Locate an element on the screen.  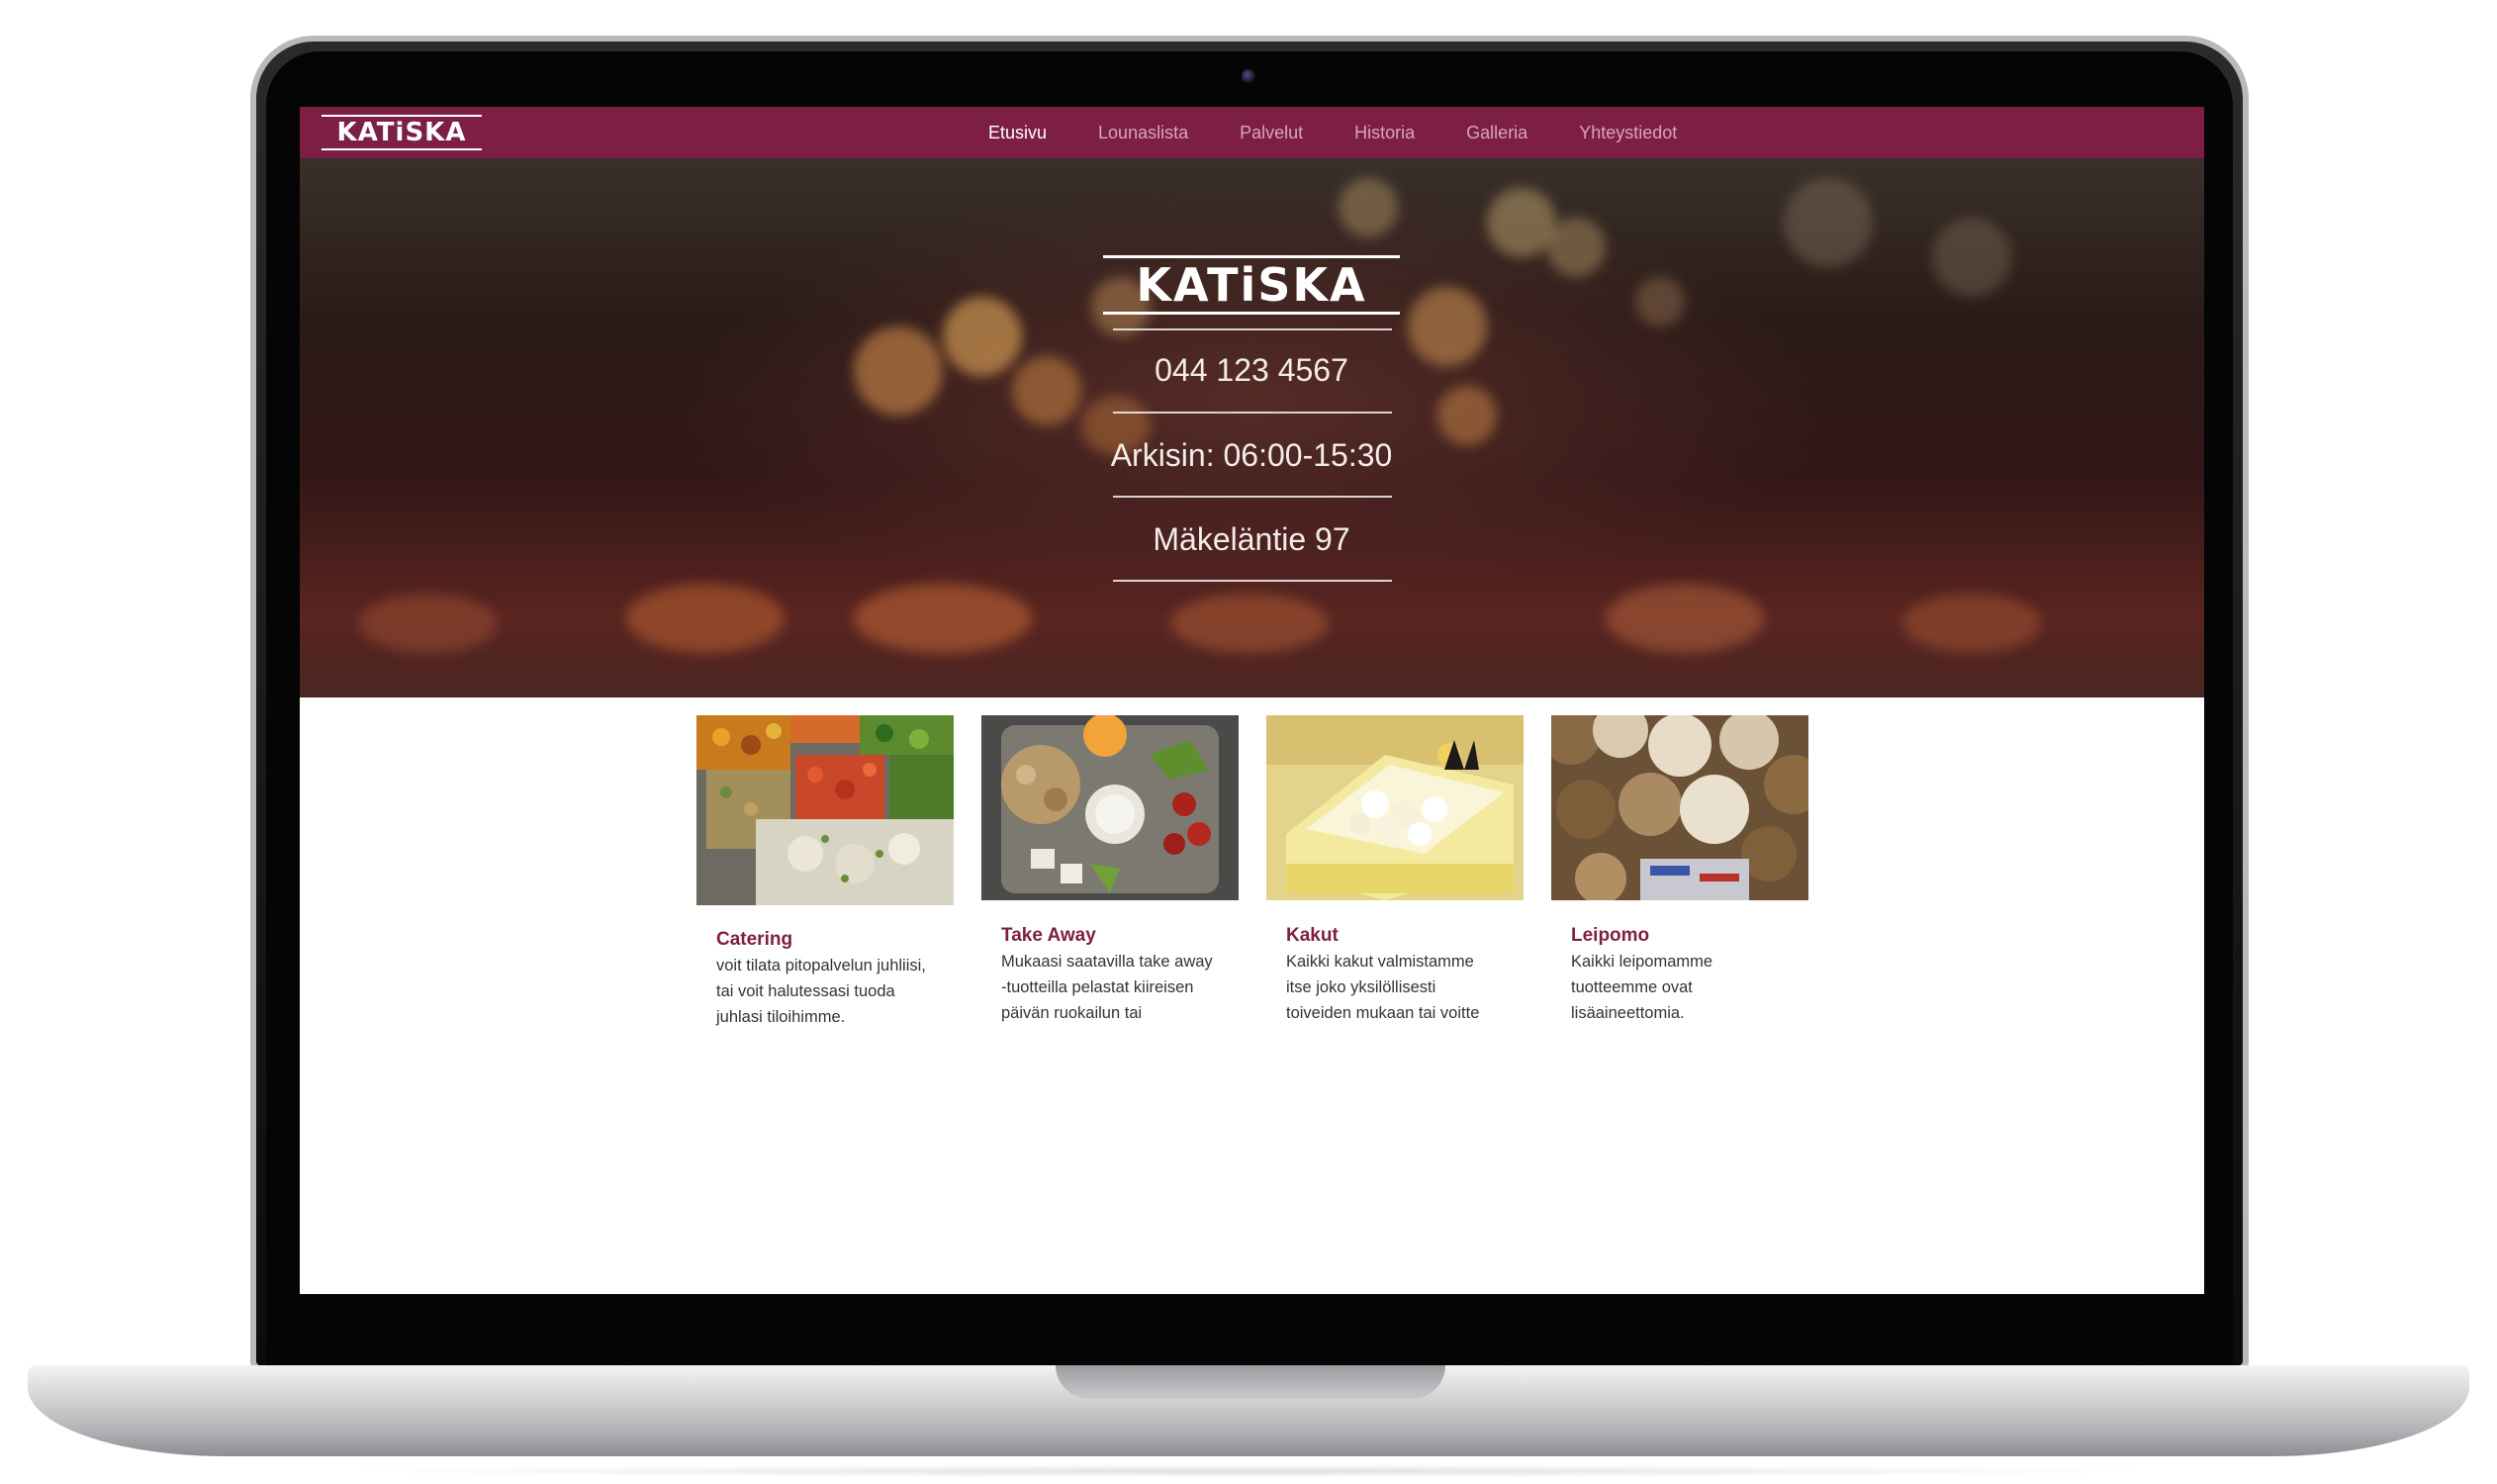
nav-item-palvelut: Palvelut is located at coordinates (1271, 133).